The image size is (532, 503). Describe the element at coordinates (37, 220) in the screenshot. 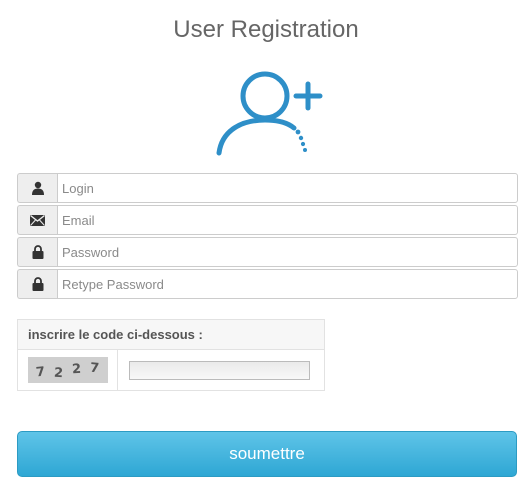

I see `envelope-icon` at that location.